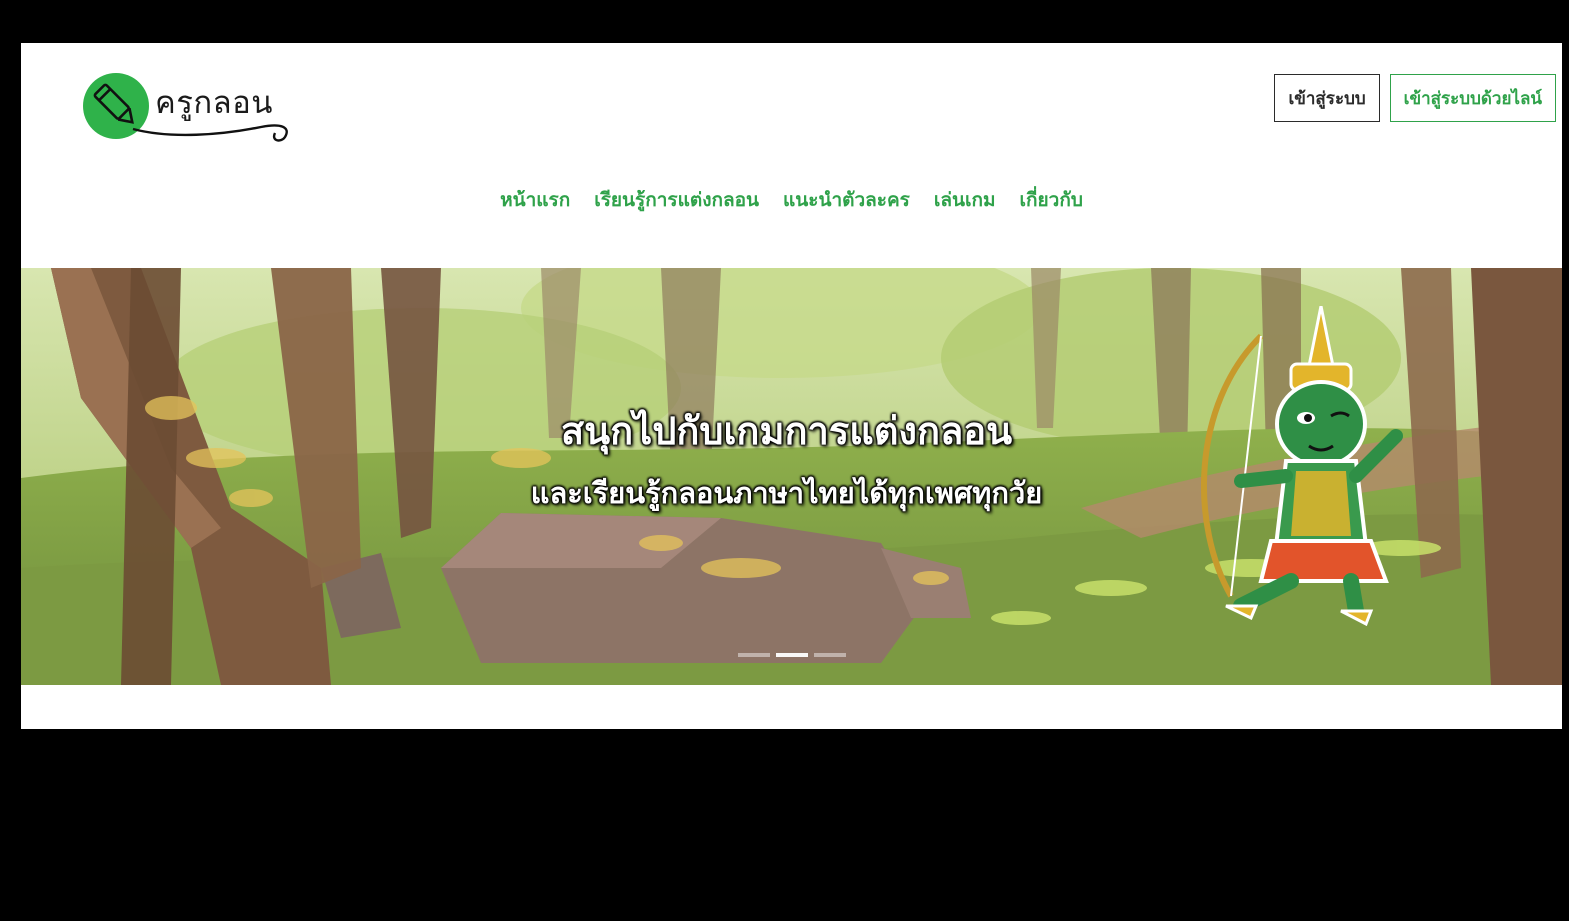 The height and width of the screenshot is (921, 1569). Describe the element at coordinates (189, 110) in the screenshot. I see `site-logo: ครูกลอน` at that location.